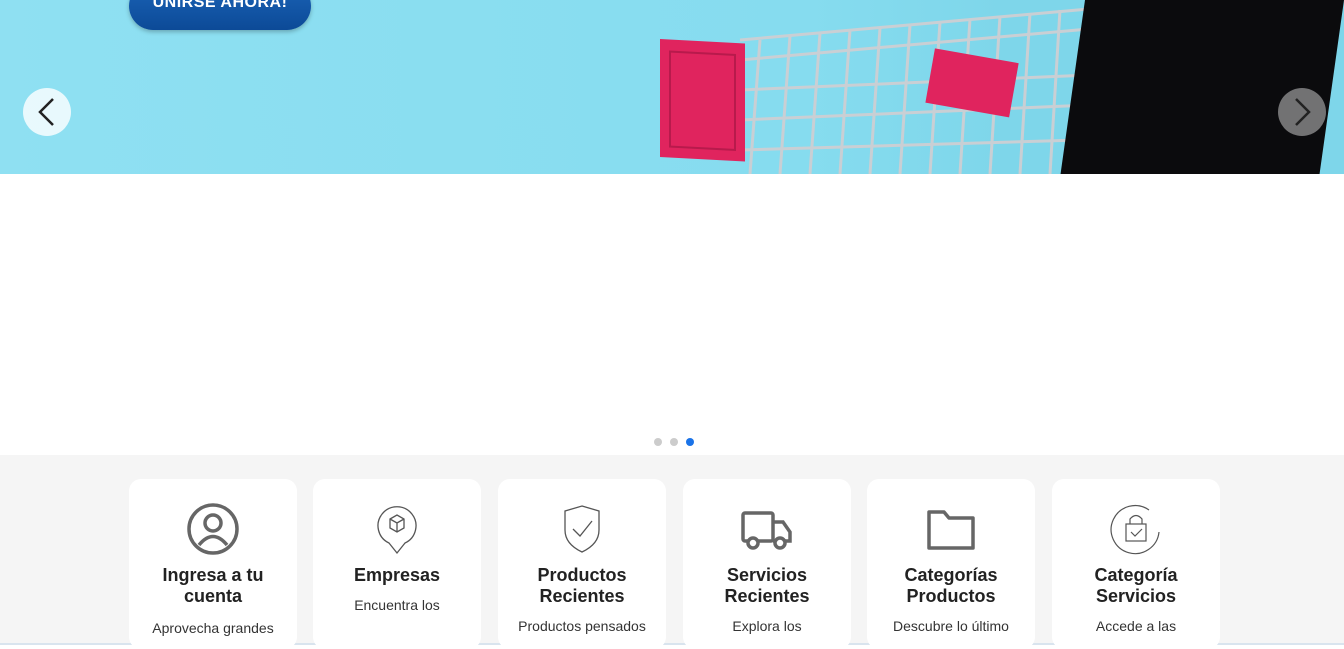  What do you see at coordinates (951, 564) in the screenshot?
I see `feature-card-product-categories: Categorías Productos Descubre lo último` at bounding box center [951, 564].